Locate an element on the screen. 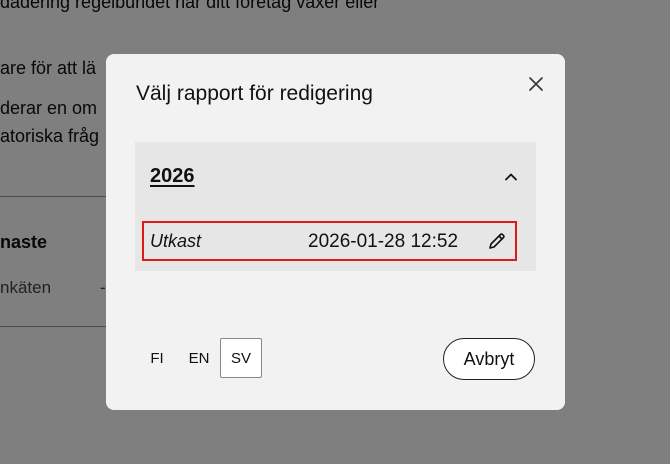 This screenshot has width=670, height=464. language-switcher: FI EN SV is located at coordinates (199, 358).